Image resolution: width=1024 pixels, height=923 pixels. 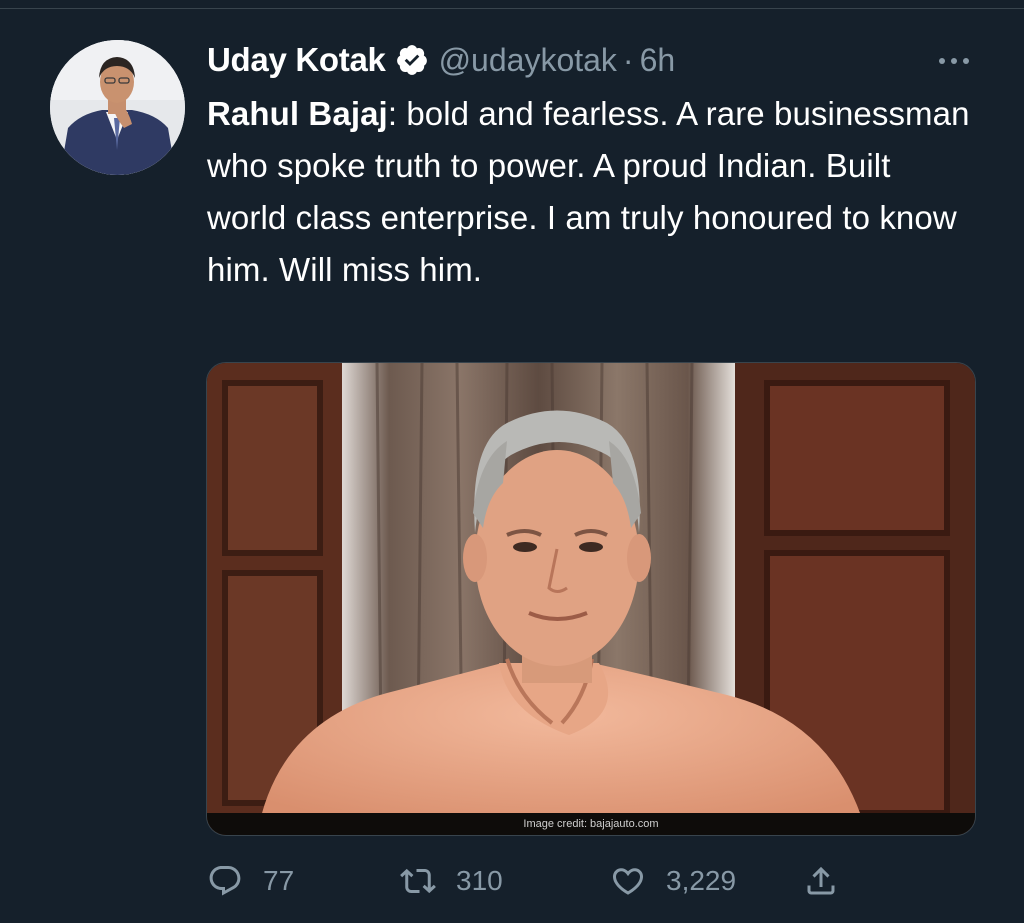 I want to click on mentioned-name: Rahul Bajaj, so click(x=297, y=113).